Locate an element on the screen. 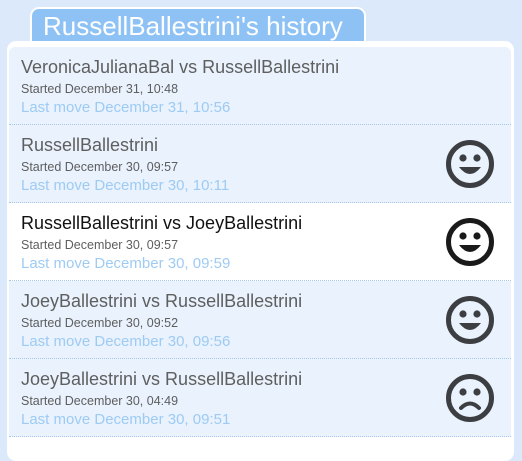 The height and width of the screenshot is (461, 522). game-started-time: Started December 30, 09:52 is located at coordinates (100, 323).